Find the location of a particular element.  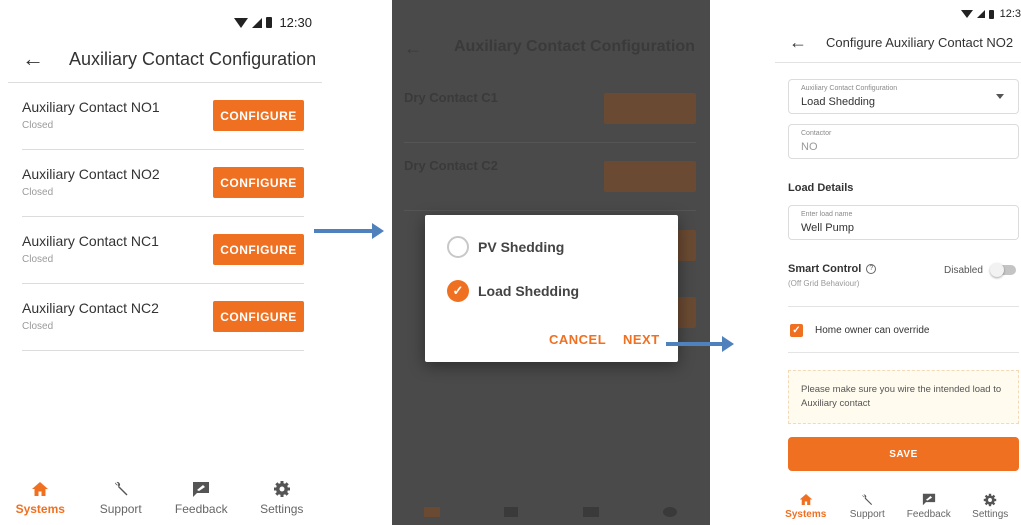

page-title: Auxiliary Contact Configuration is located at coordinates (193, 58).